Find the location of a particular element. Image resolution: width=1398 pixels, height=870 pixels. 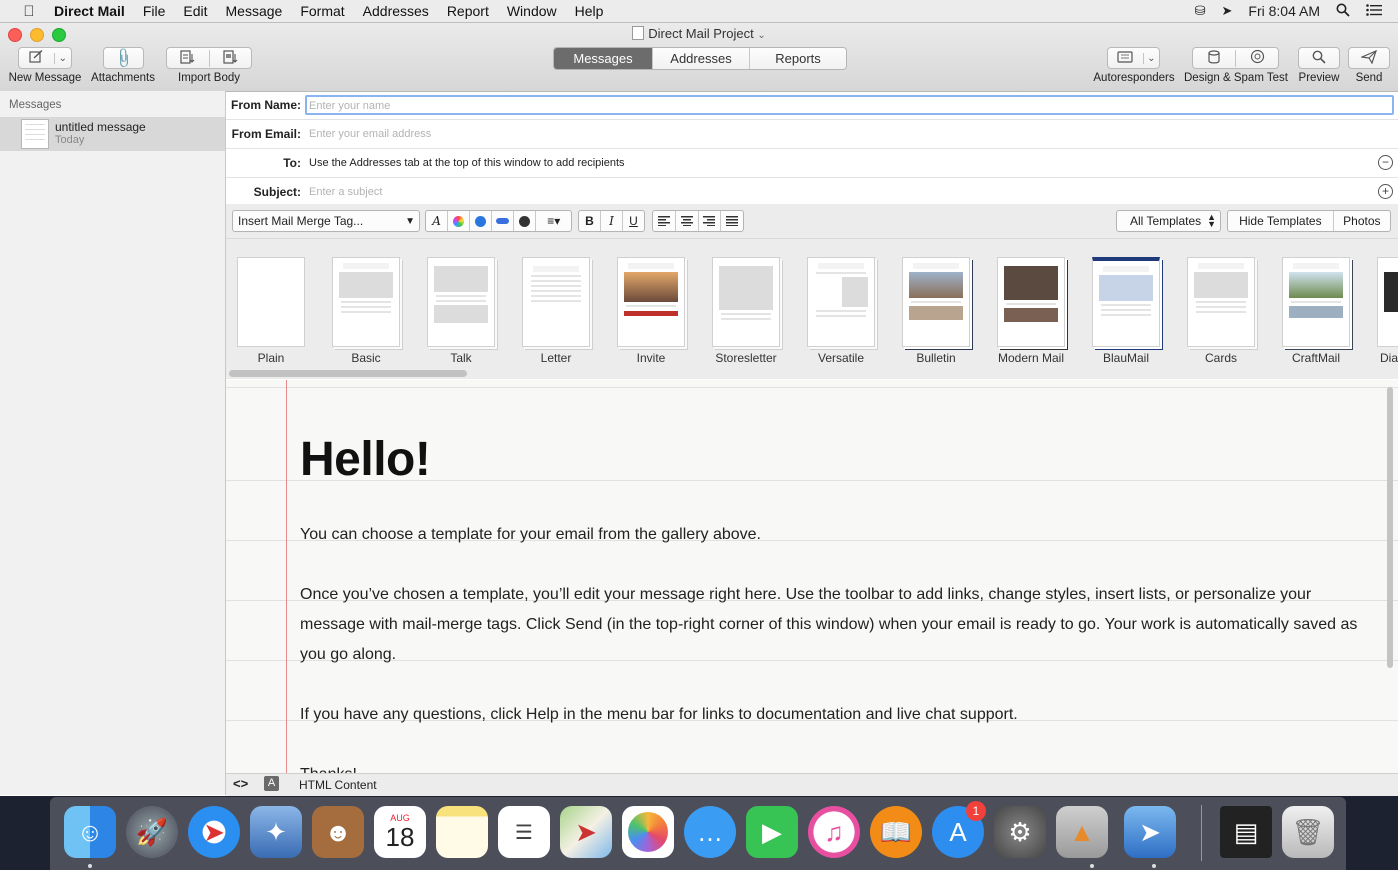

text-view-icon: A is located at coordinates (271, 783).